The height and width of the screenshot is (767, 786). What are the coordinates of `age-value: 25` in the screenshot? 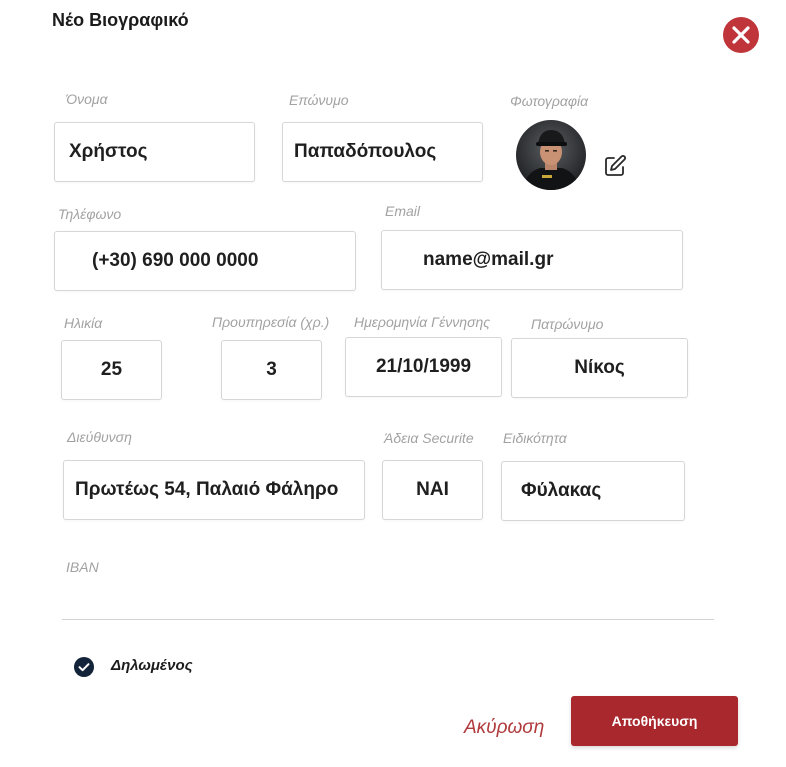 It's located at (111, 369).